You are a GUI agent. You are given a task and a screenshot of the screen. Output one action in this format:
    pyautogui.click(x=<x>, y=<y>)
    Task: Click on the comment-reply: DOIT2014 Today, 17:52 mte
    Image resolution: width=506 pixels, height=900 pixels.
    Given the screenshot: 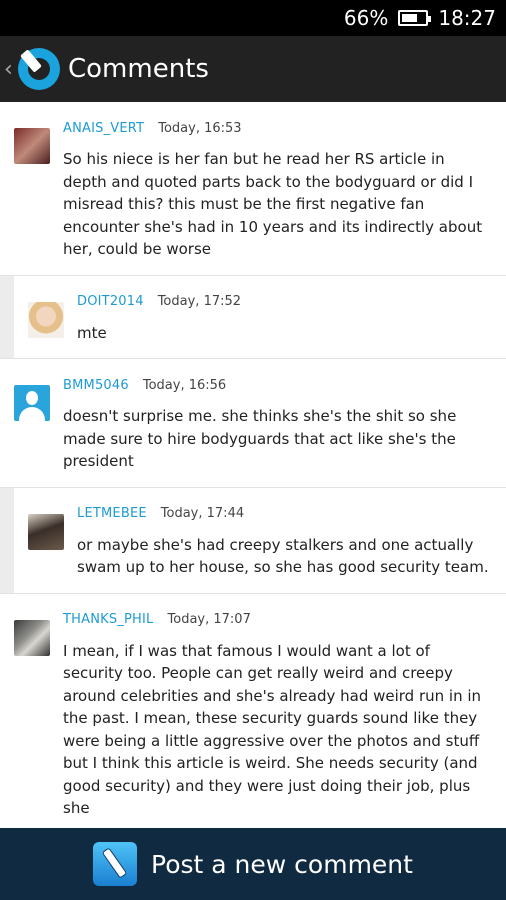 What is the action you would take?
    pyautogui.click(x=253, y=317)
    